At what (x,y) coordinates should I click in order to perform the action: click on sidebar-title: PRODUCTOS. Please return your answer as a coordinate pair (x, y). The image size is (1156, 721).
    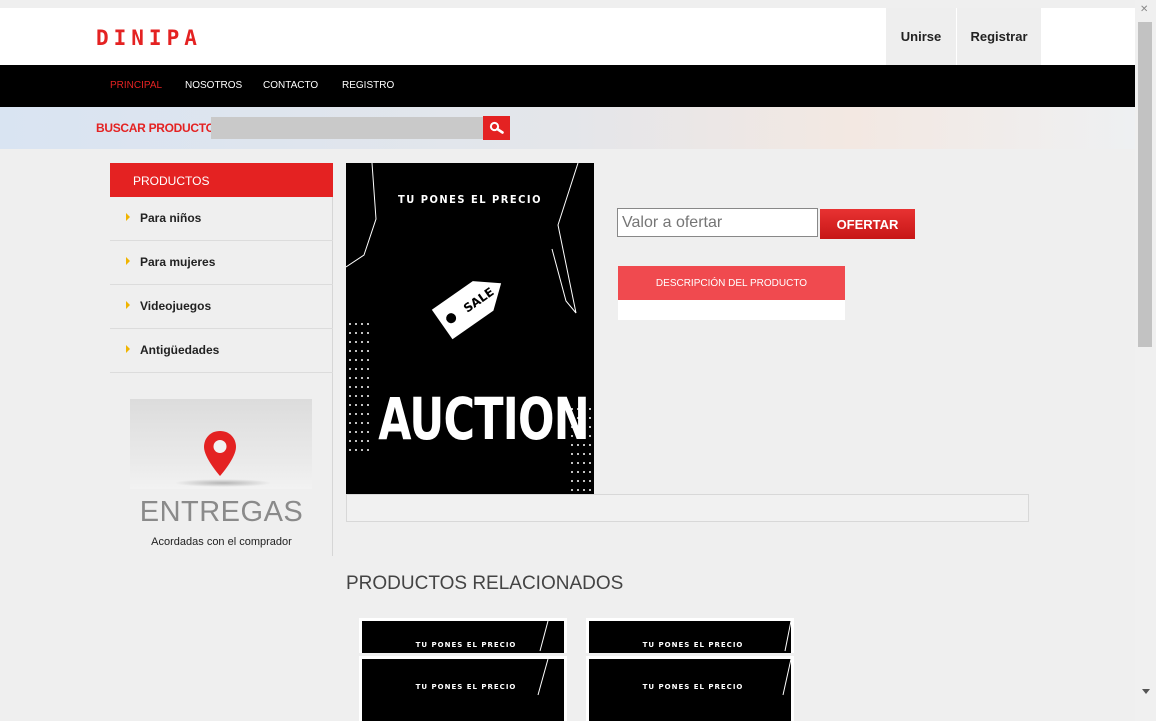
    Looking at the image, I should click on (221, 180).